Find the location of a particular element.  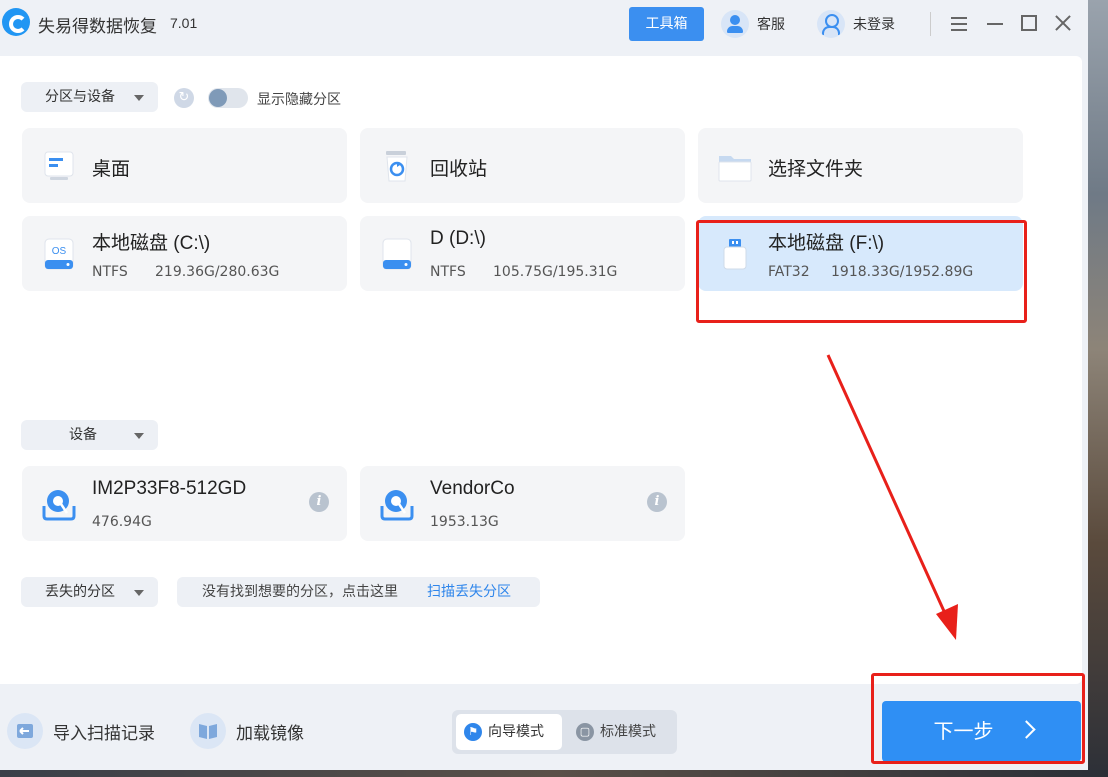

lost-partitions-dropdown: 丢失的分区 is located at coordinates (89, 592).